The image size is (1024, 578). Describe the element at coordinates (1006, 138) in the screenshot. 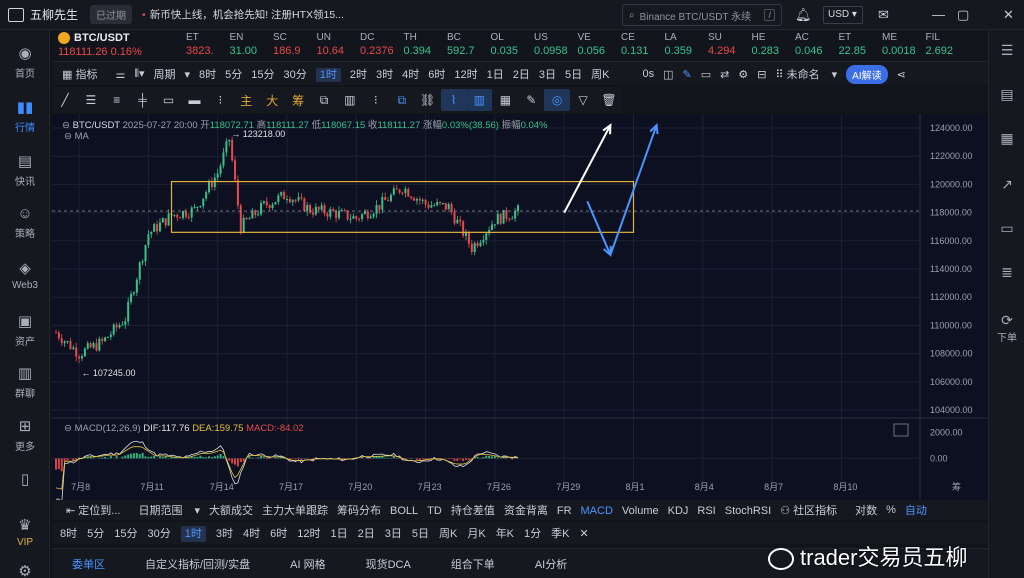

I see `book-icon: ▦` at that location.